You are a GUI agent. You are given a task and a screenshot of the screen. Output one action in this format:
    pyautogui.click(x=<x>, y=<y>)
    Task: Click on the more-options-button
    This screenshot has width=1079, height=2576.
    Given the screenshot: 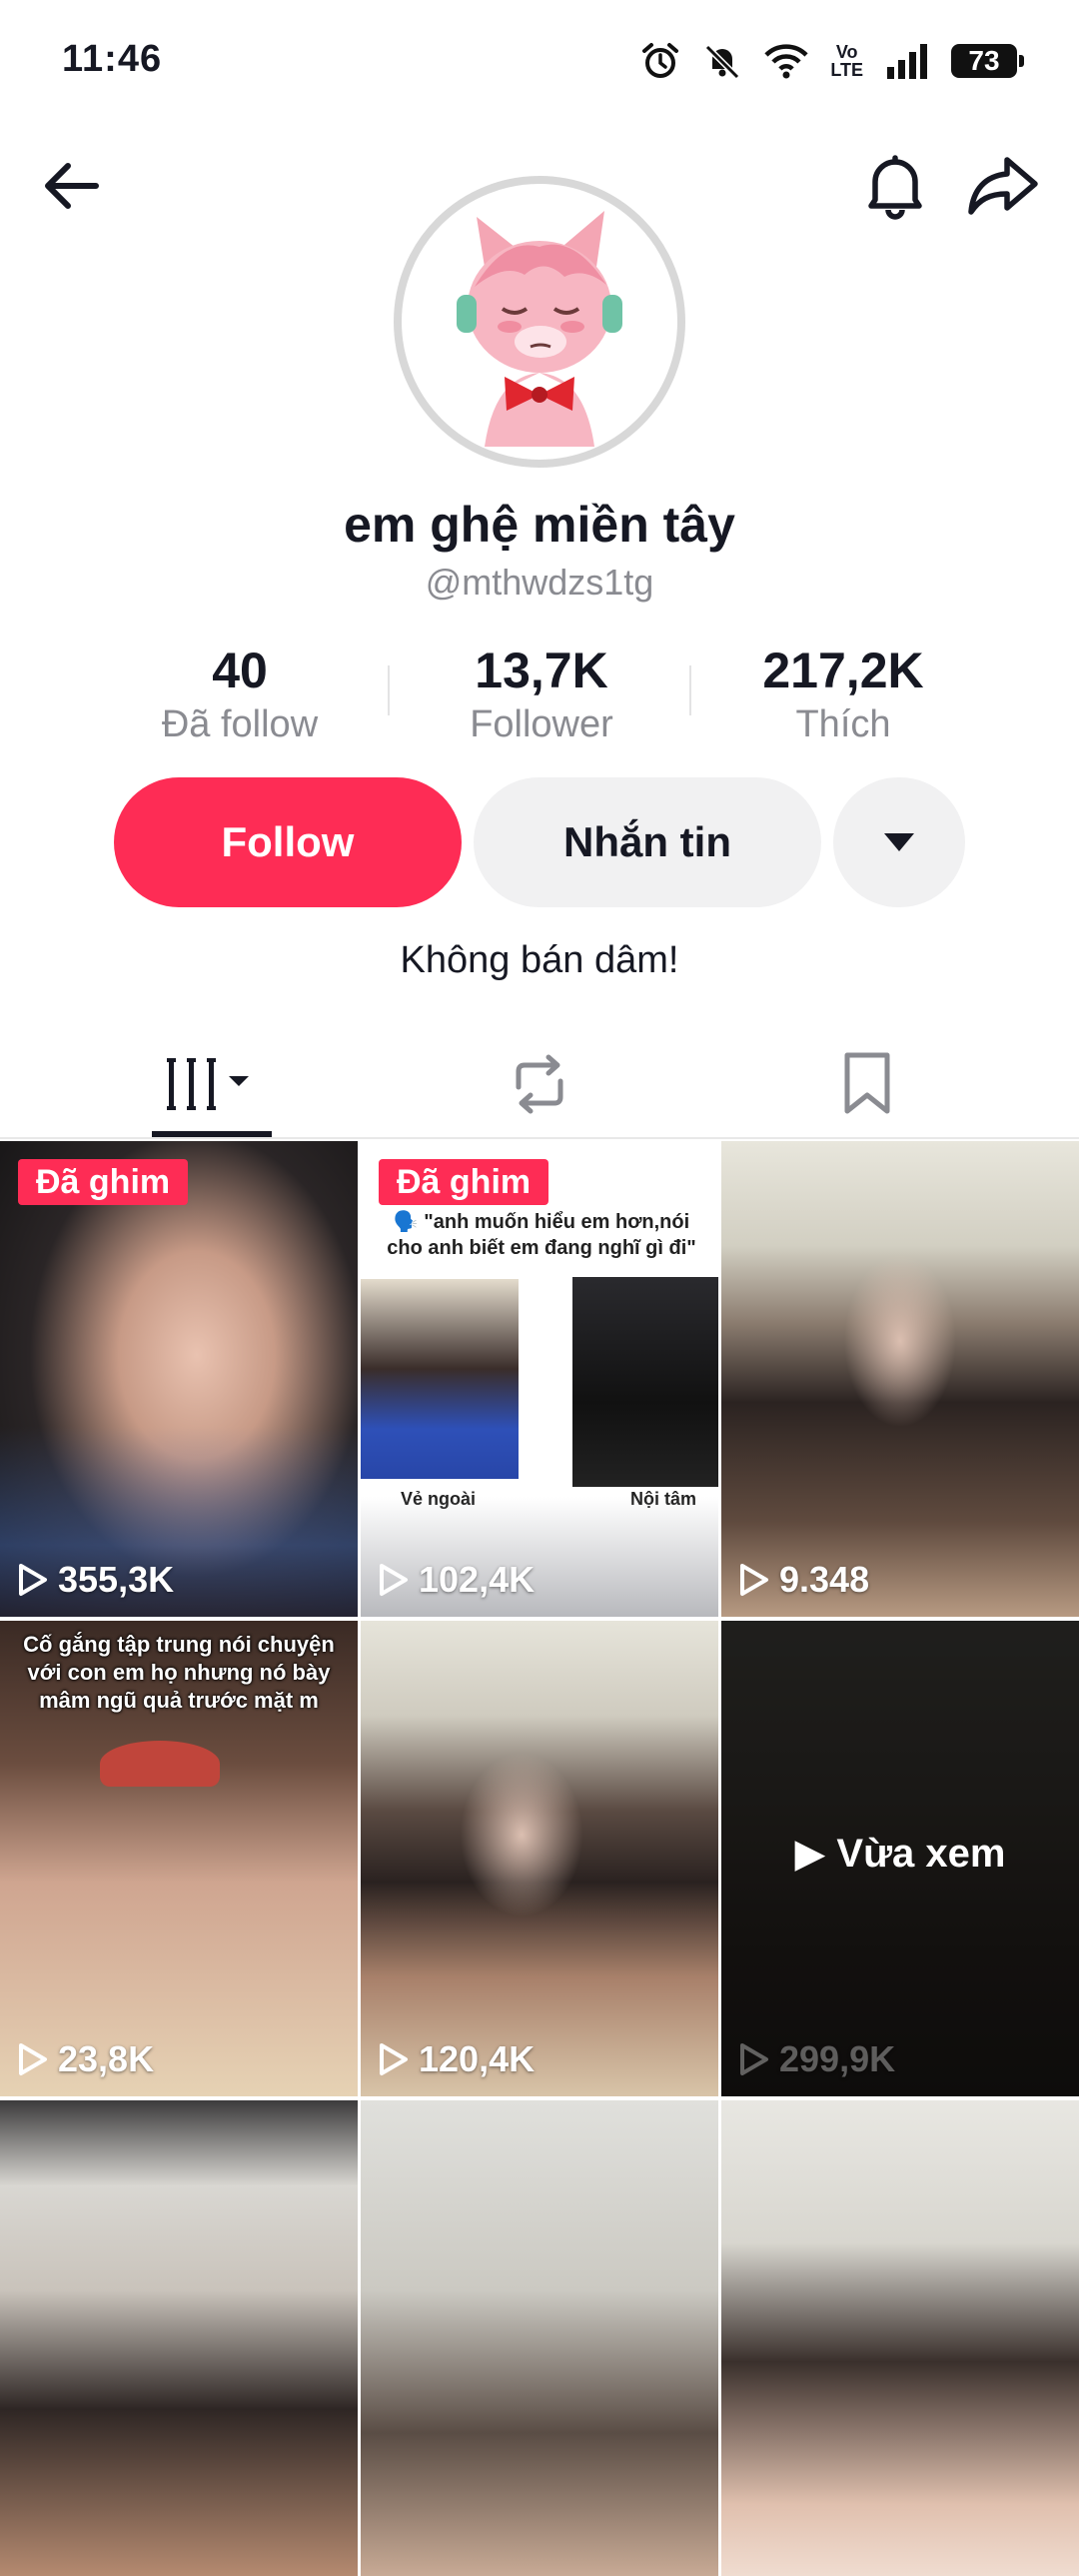 What is the action you would take?
    pyautogui.click(x=899, y=842)
    